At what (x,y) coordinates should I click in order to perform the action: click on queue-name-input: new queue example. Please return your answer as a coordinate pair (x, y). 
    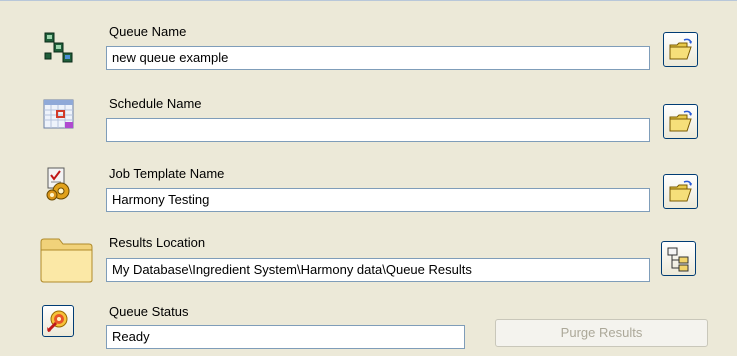
    Looking at the image, I should click on (378, 58).